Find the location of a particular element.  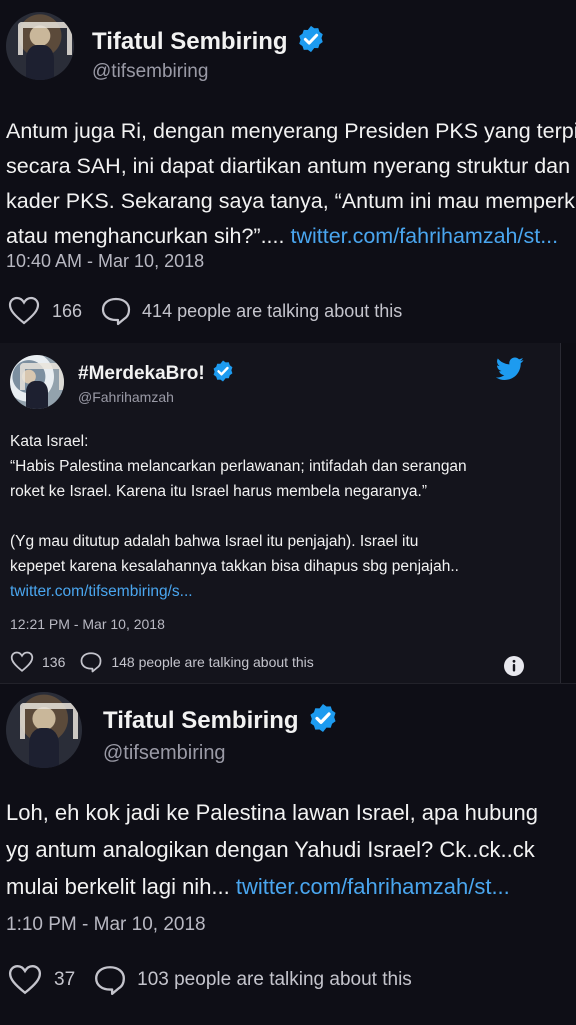

like-count: 37 is located at coordinates (65, 979).